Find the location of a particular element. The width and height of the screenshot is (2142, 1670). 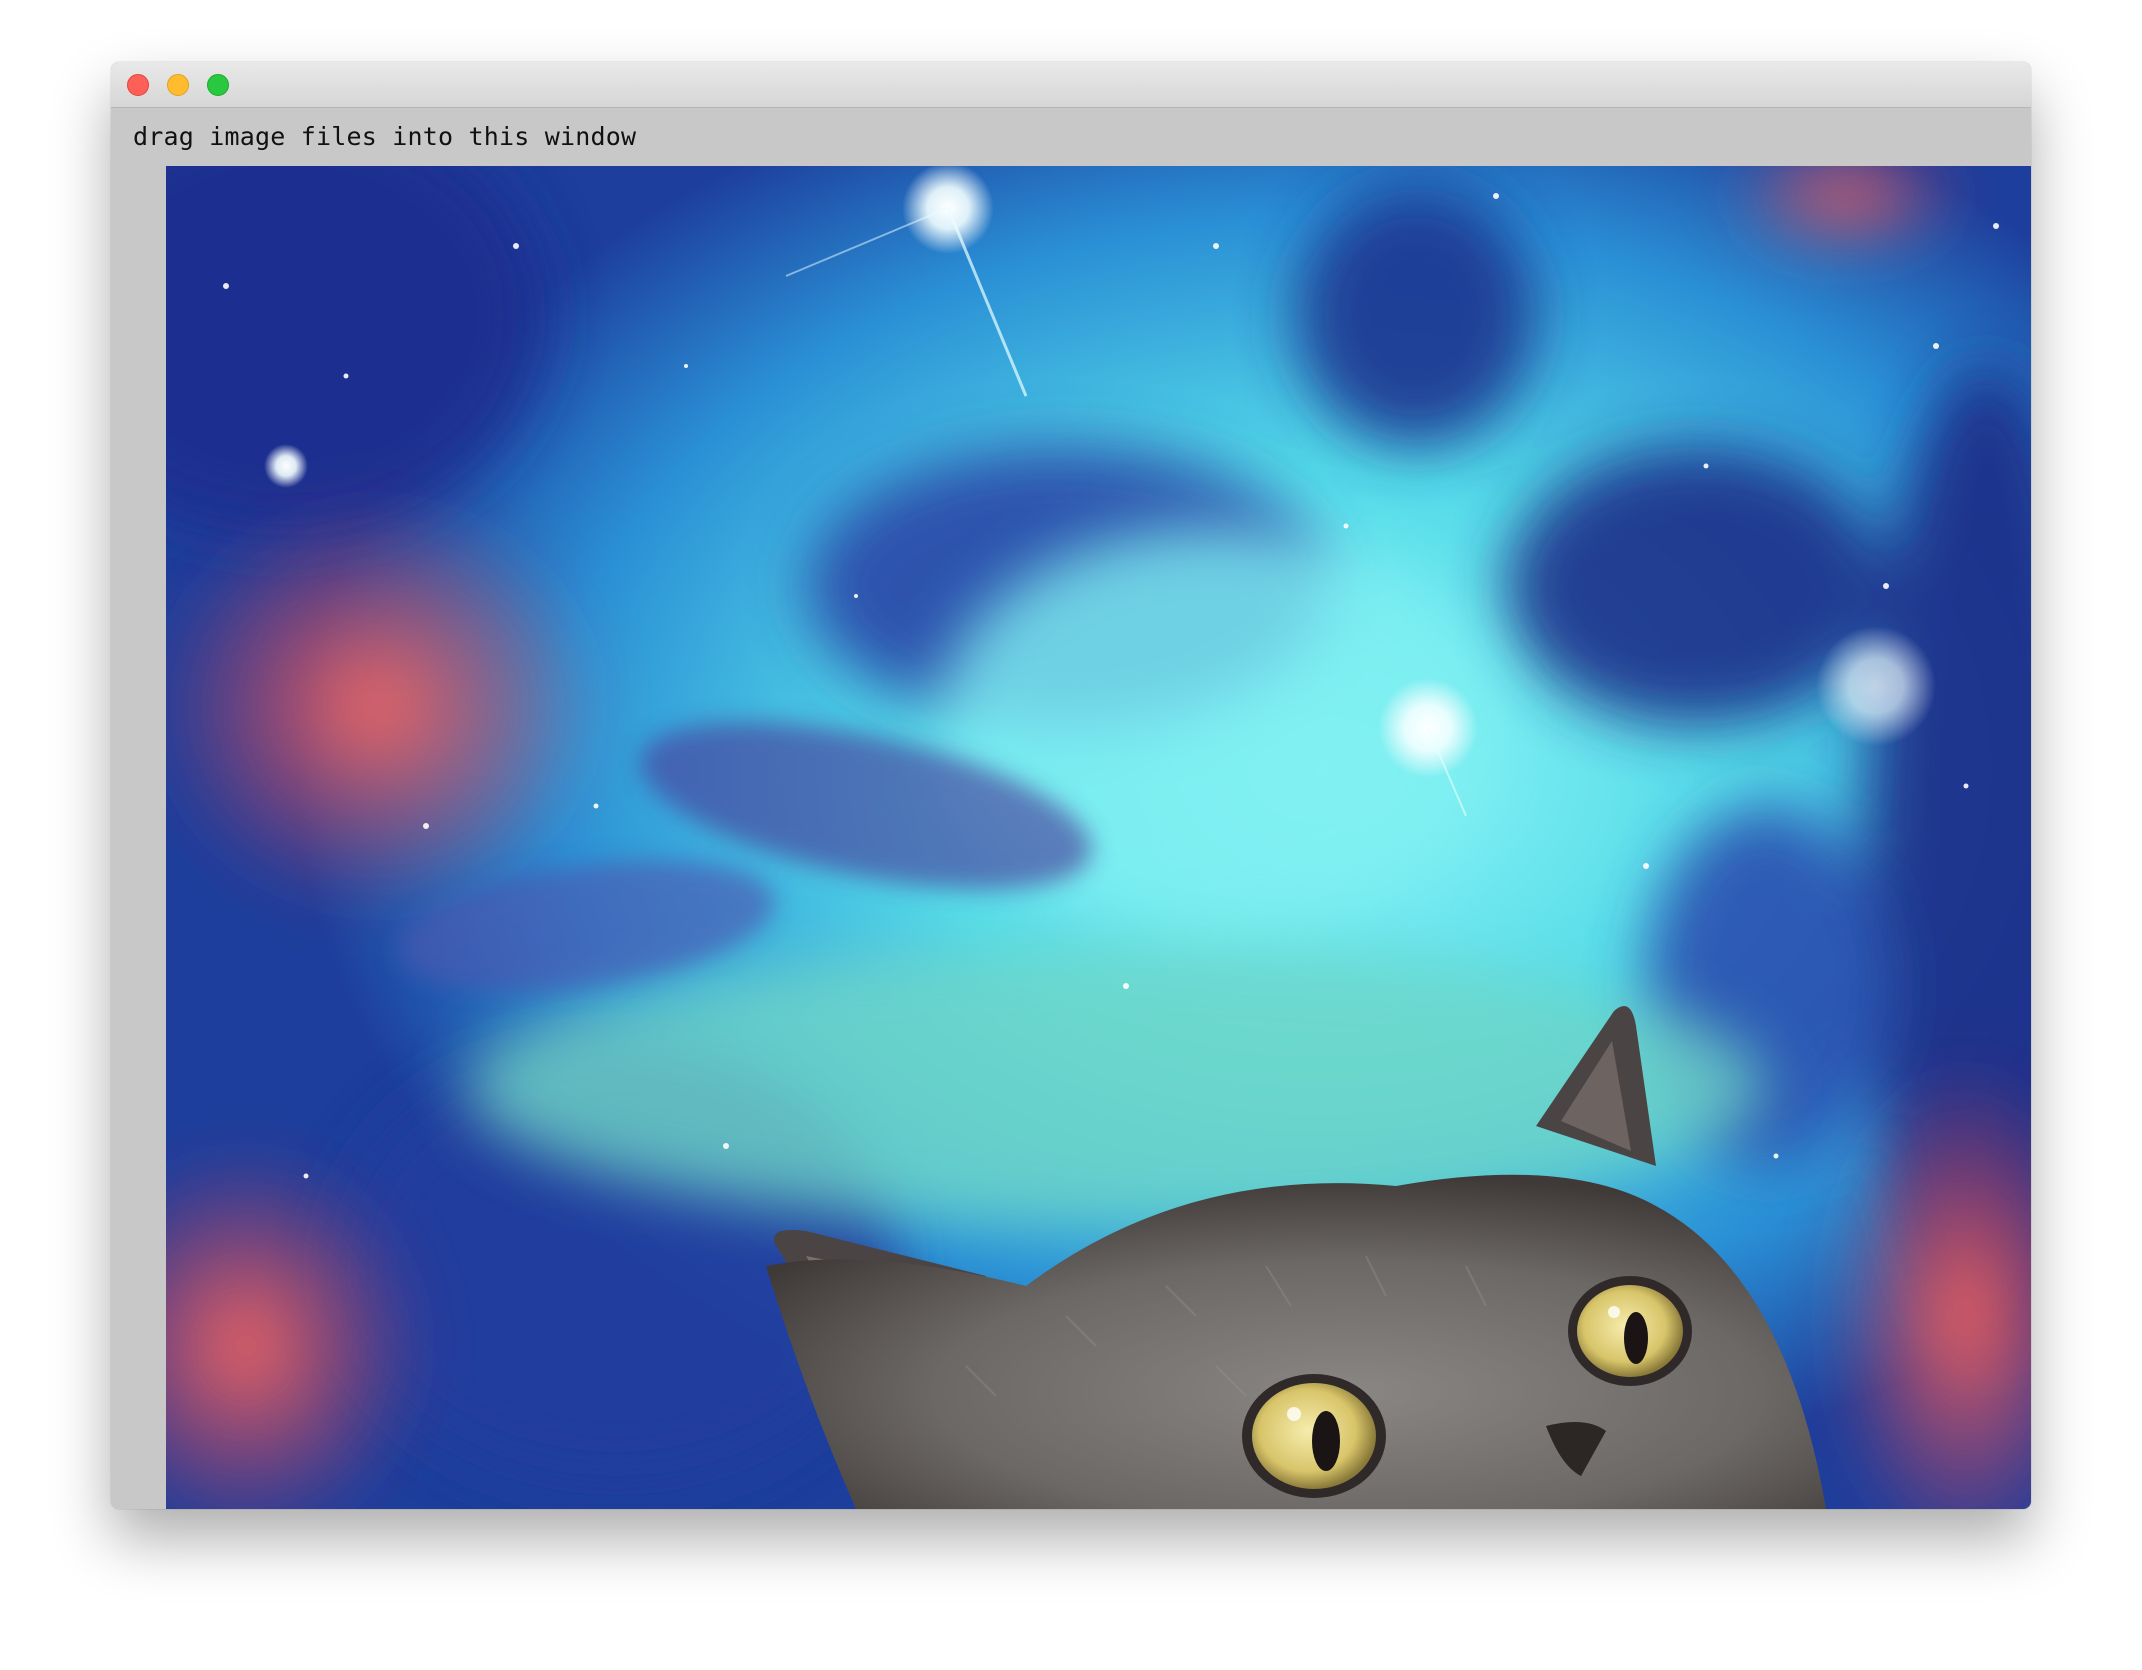

minimize-icon is located at coordinates (178, 85).